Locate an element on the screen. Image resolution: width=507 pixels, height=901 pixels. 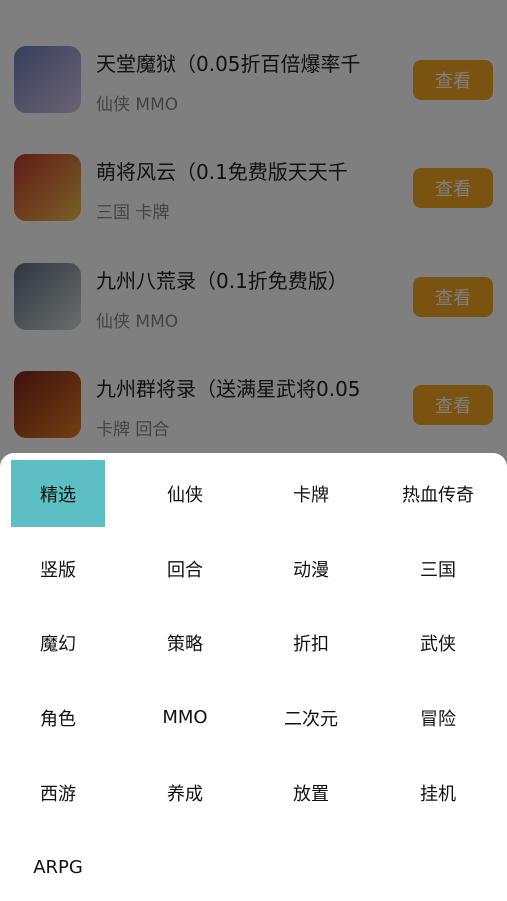
category-sanguo: 三国 is located at coordinates (438, 568).